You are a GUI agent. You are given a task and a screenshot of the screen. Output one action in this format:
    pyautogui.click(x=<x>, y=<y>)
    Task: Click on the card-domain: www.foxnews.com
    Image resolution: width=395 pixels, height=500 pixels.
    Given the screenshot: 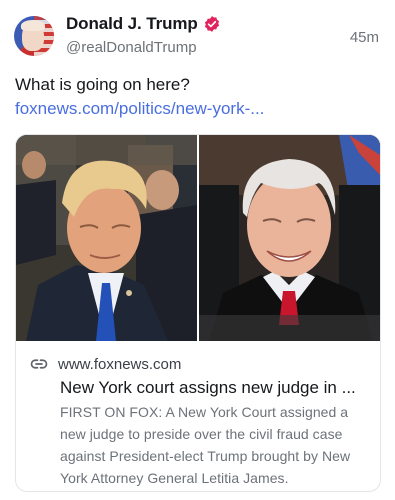 What is the action you would take?
    pyautogui.click(x=120, y=364)
    